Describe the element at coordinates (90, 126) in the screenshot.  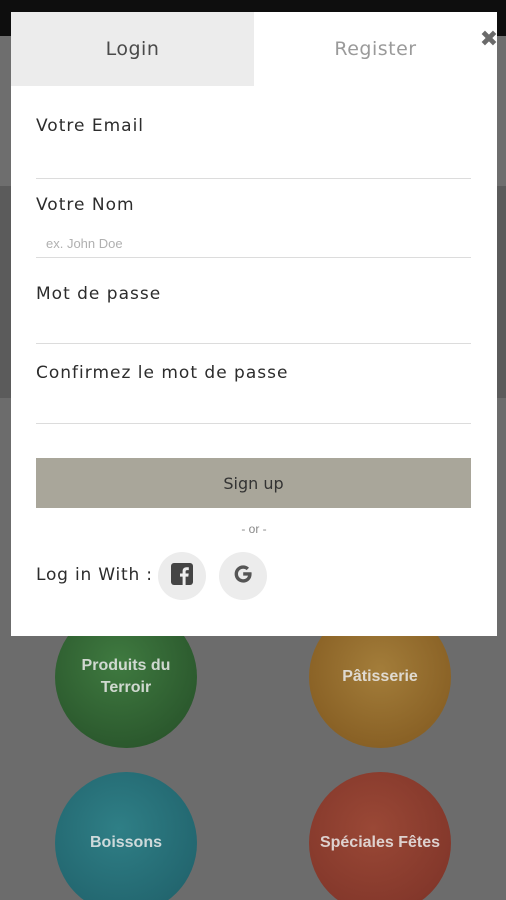
I see `email-label: Votre Email` at that location.